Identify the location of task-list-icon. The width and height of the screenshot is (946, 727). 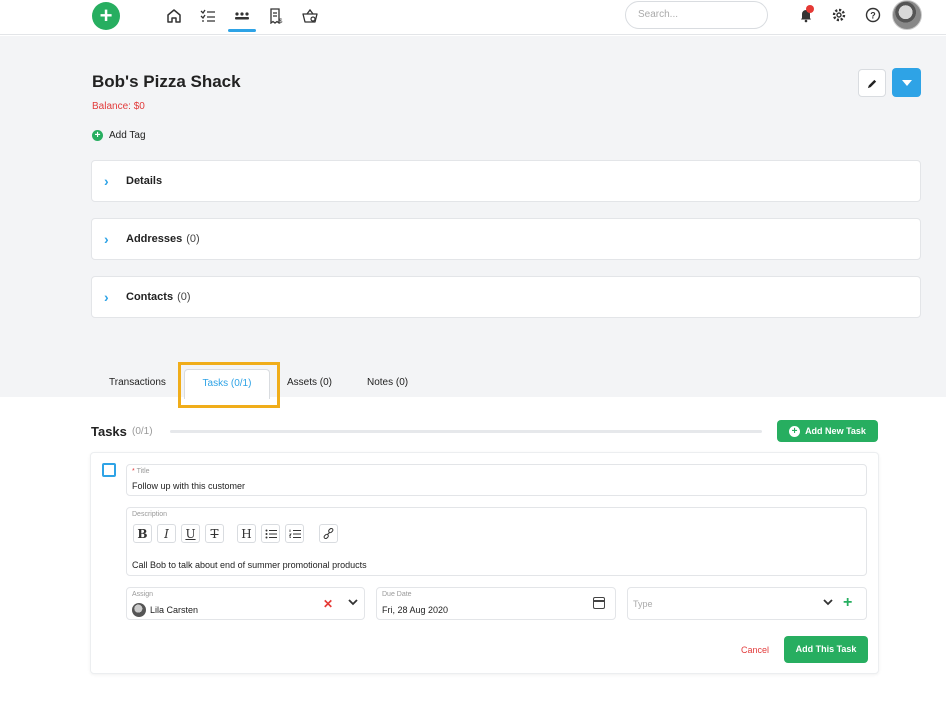
(208, 16).